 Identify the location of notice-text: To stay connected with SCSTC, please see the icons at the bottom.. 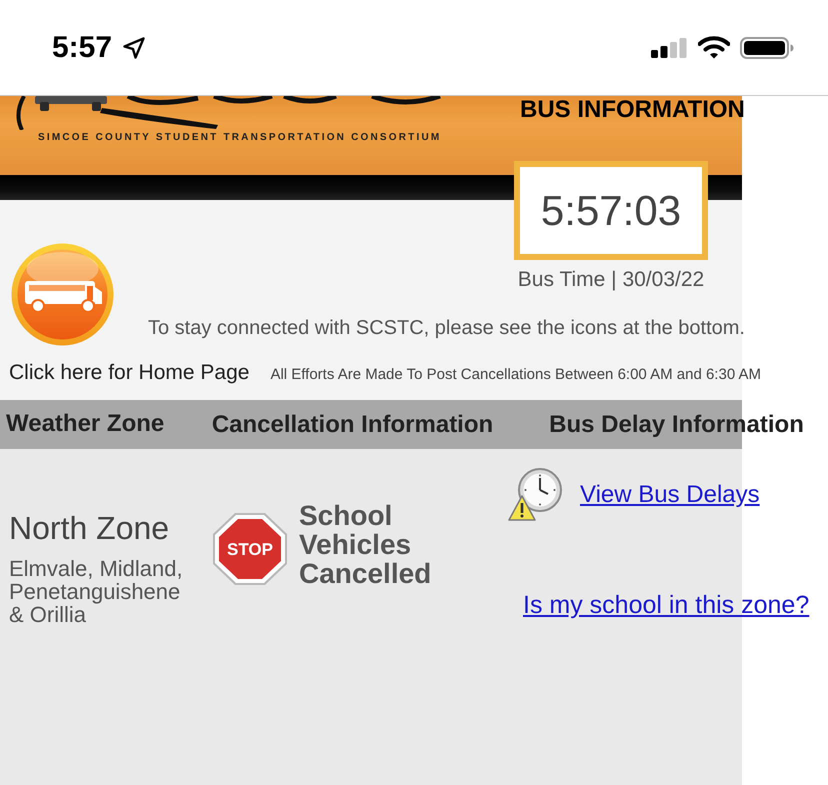
(446, 328).